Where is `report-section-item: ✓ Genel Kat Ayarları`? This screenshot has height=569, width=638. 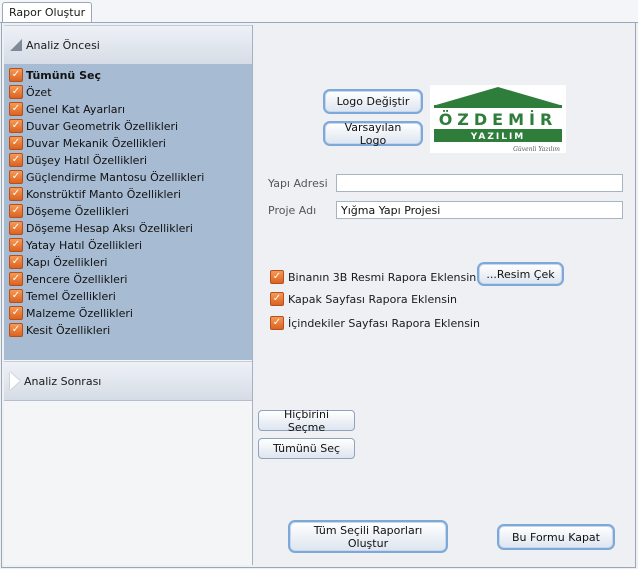
report-section-item: ✓ Genel Kat Ayarları is located at coordinates (67, 109).